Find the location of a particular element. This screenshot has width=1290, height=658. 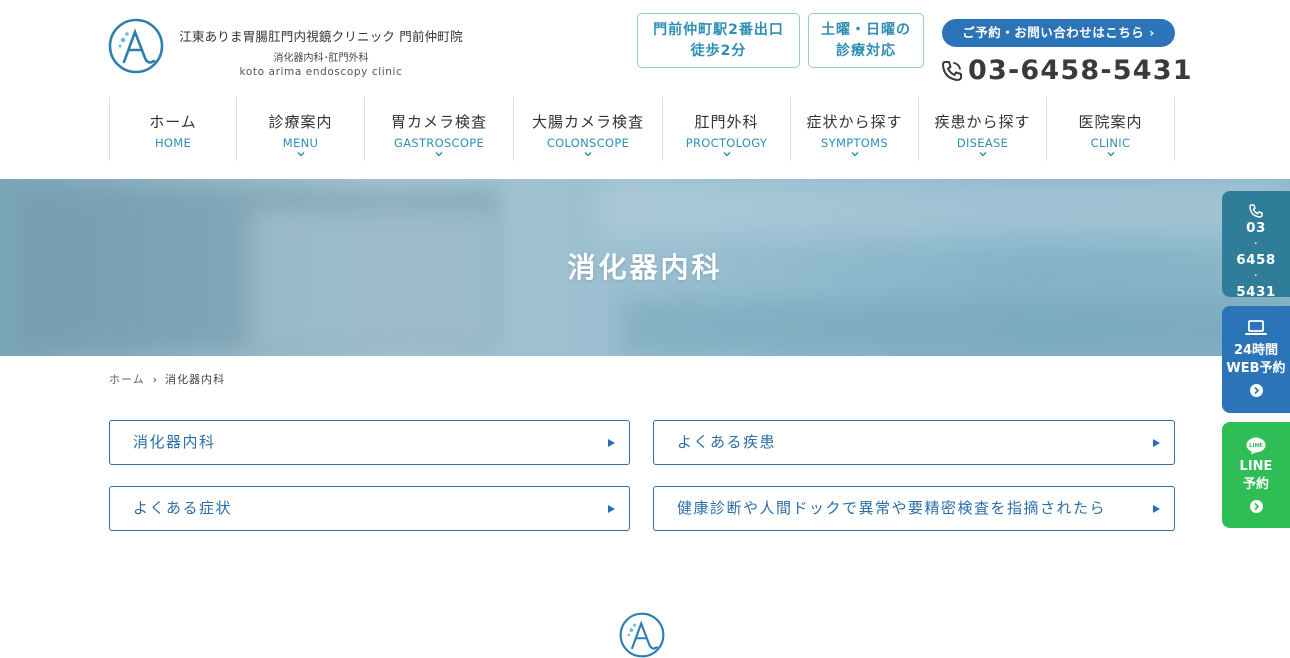

line-icon: LINE is located at coordinates (1256, 446).